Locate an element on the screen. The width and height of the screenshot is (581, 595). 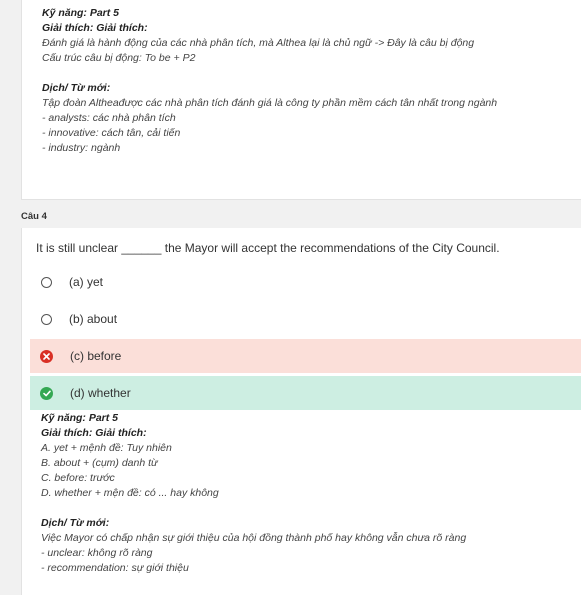
option-label: (a) yet is located at coordinates (86, 282).